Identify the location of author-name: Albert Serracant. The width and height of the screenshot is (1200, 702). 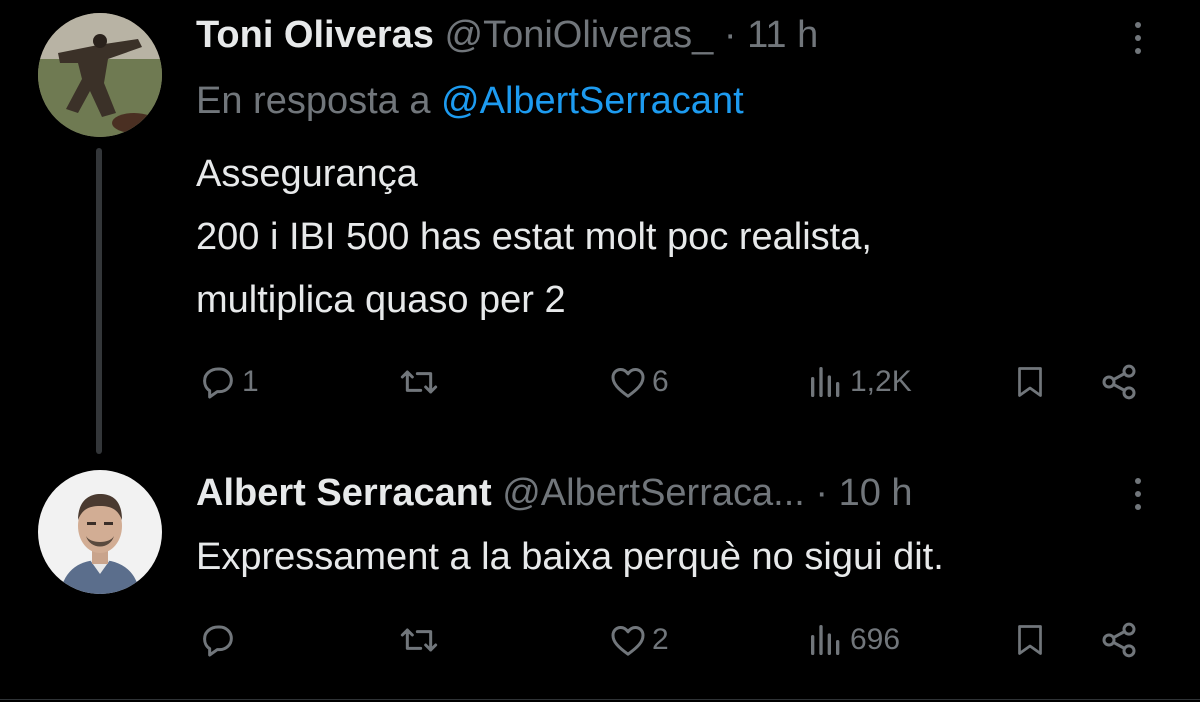
(344, 493).